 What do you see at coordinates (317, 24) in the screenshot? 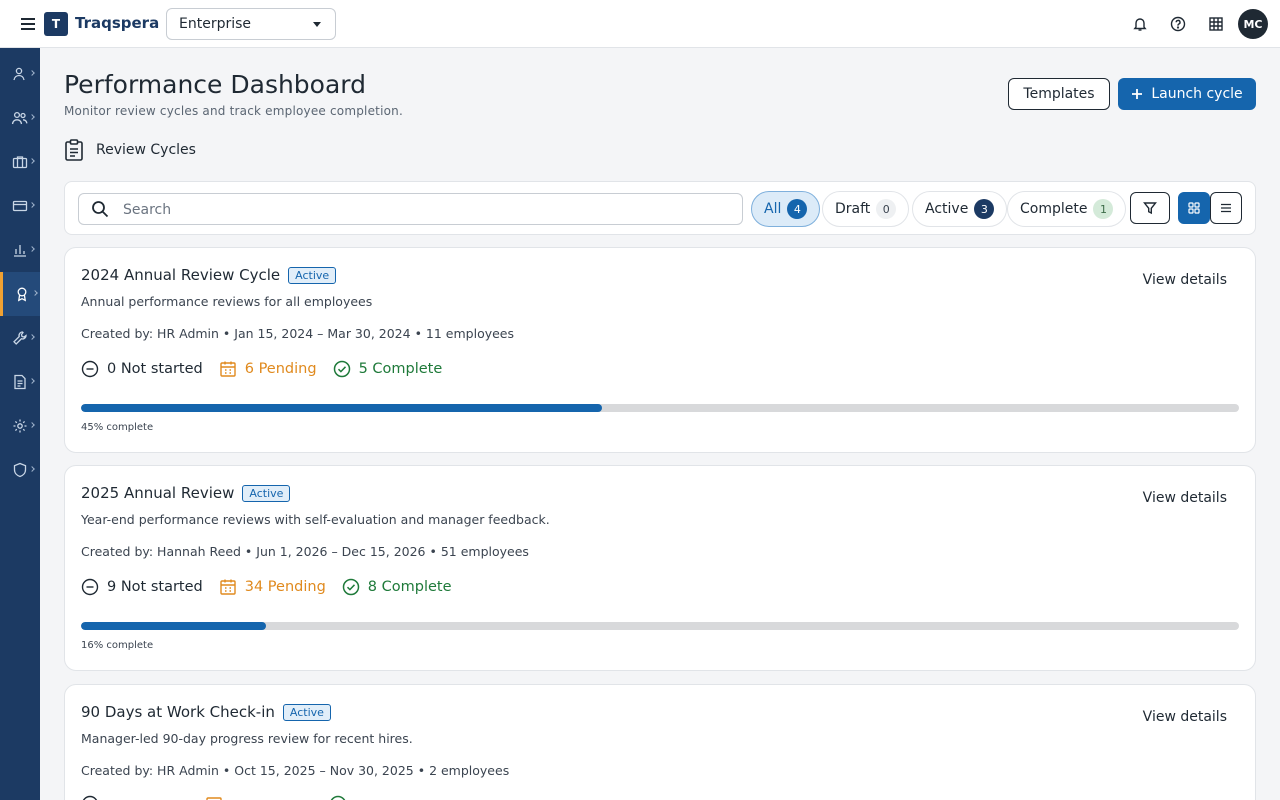
I see `caret-down-icon` at bounding box center [317, 24].